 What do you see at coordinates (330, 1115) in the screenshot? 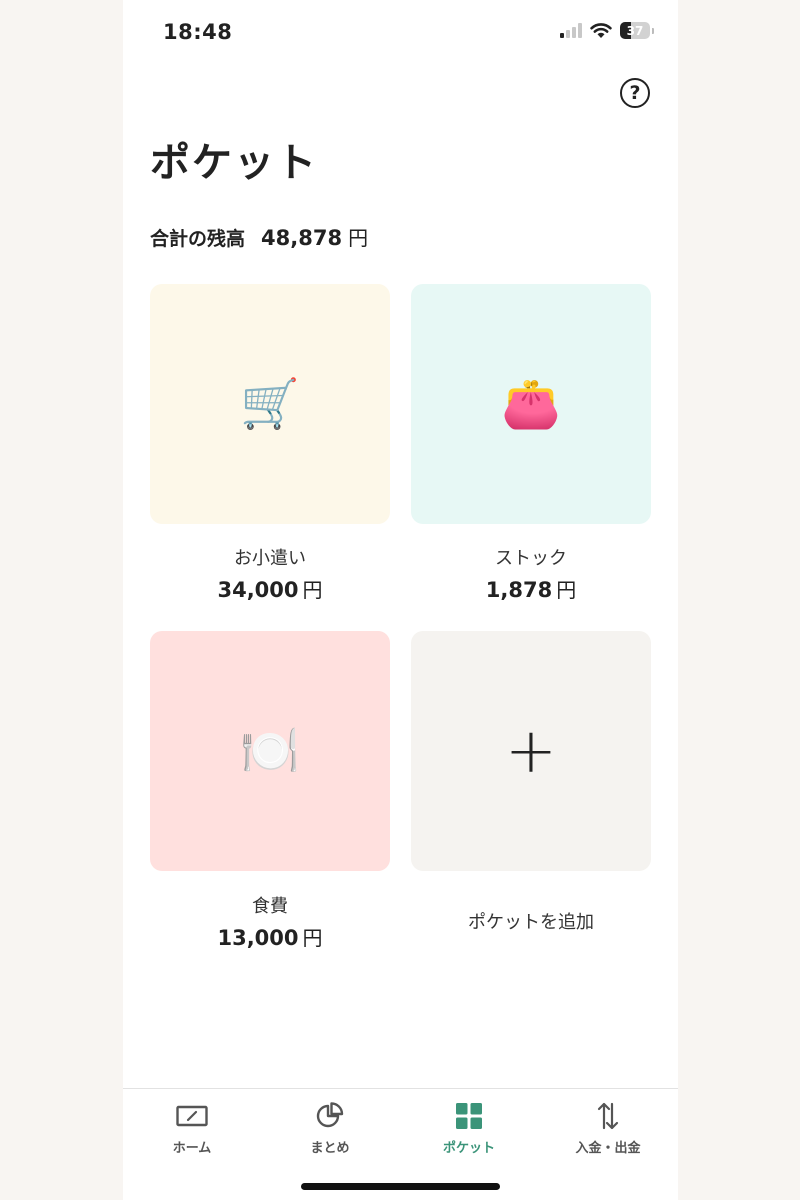
I see `pie-chart-icon` at bounding box center [330, 1115].